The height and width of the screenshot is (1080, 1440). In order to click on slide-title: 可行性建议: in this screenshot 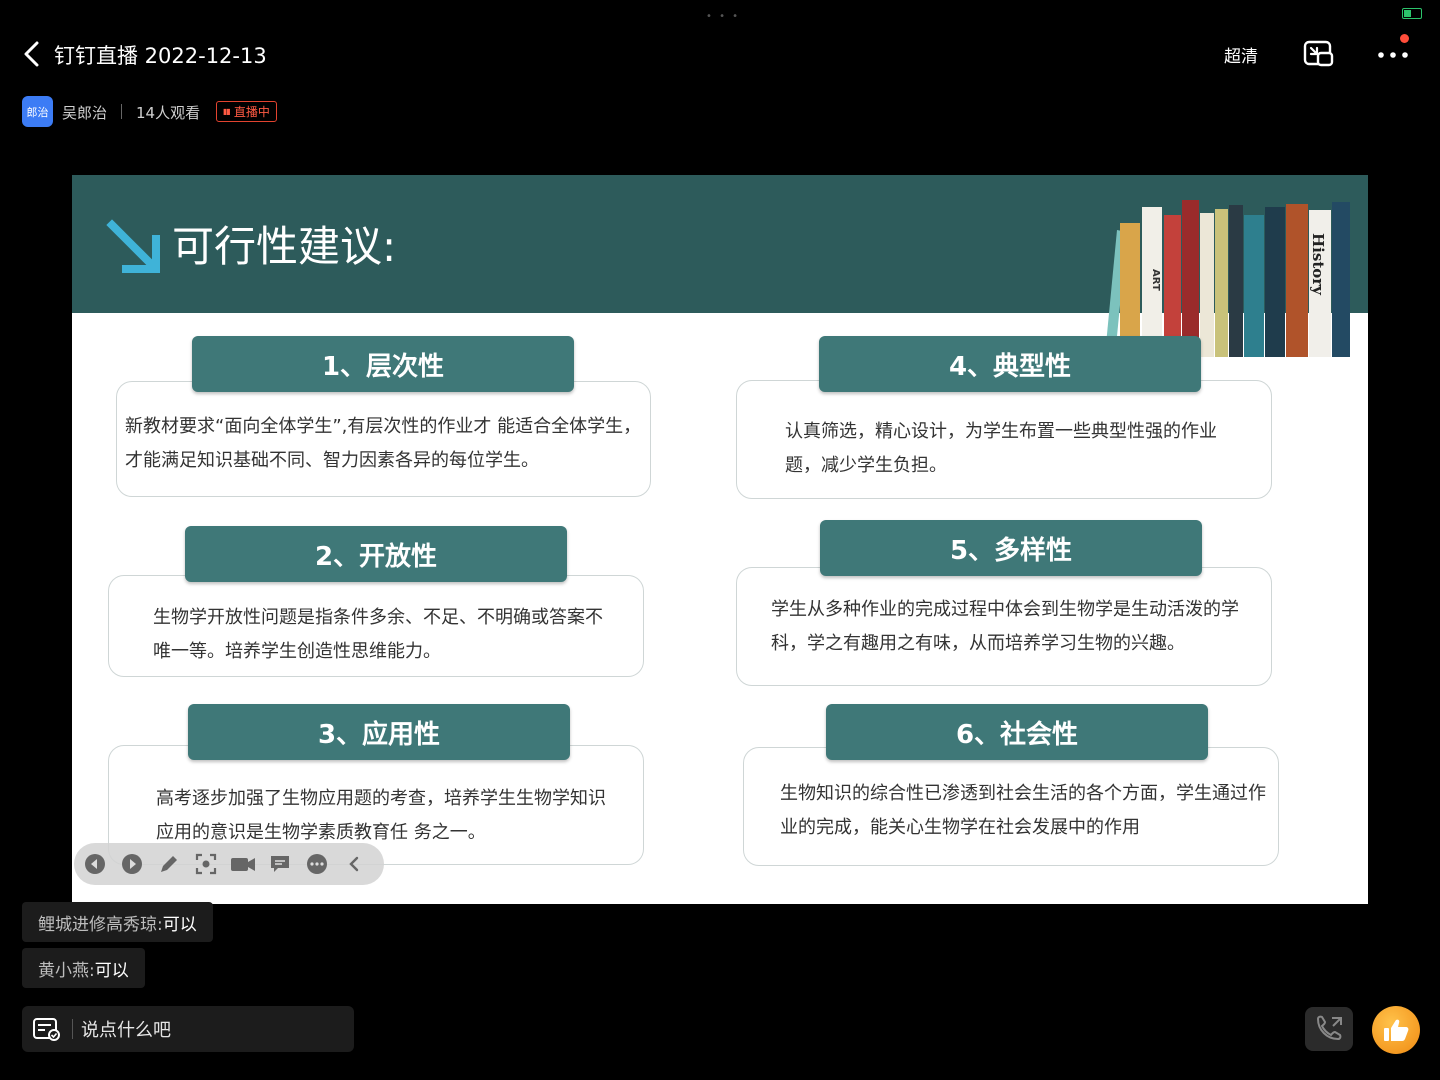, I will do `click(284, 246)`.